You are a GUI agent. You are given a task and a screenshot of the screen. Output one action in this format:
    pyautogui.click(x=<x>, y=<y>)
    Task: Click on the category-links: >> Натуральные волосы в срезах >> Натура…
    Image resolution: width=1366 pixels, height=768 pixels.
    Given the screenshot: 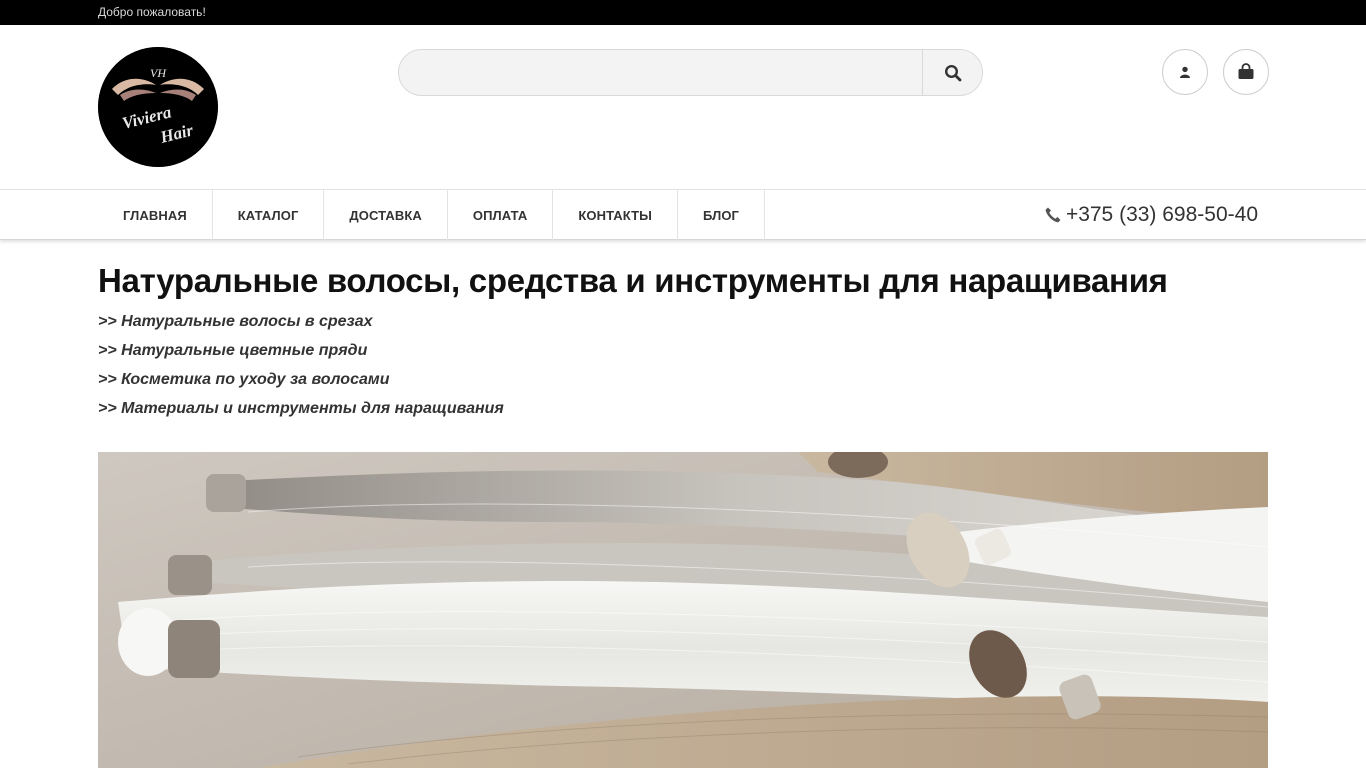 What is the action you would take?
    pyautogui.click(x=683, y=369)
    